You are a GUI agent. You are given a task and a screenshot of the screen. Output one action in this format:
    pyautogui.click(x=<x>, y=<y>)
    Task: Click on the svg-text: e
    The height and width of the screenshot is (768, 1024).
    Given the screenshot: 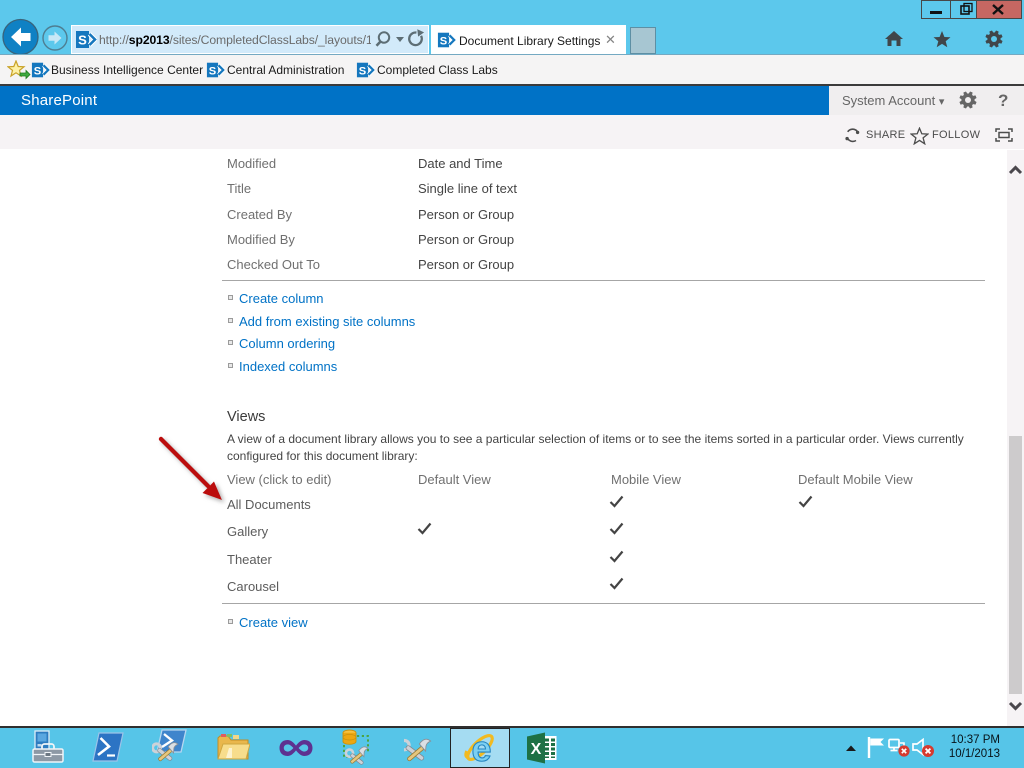 What is the action you would take?
    pyautogui.click(x=481, y=748)
    